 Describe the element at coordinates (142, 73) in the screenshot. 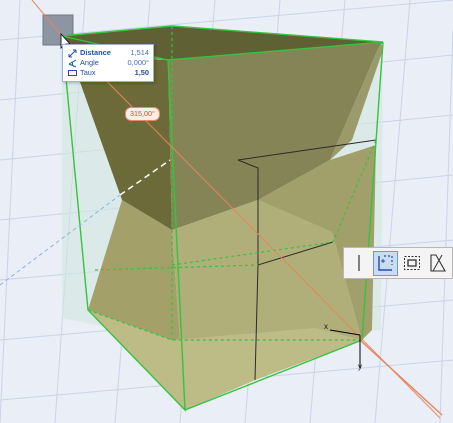

I see `tracker-value-rate: 1,50` at that location.